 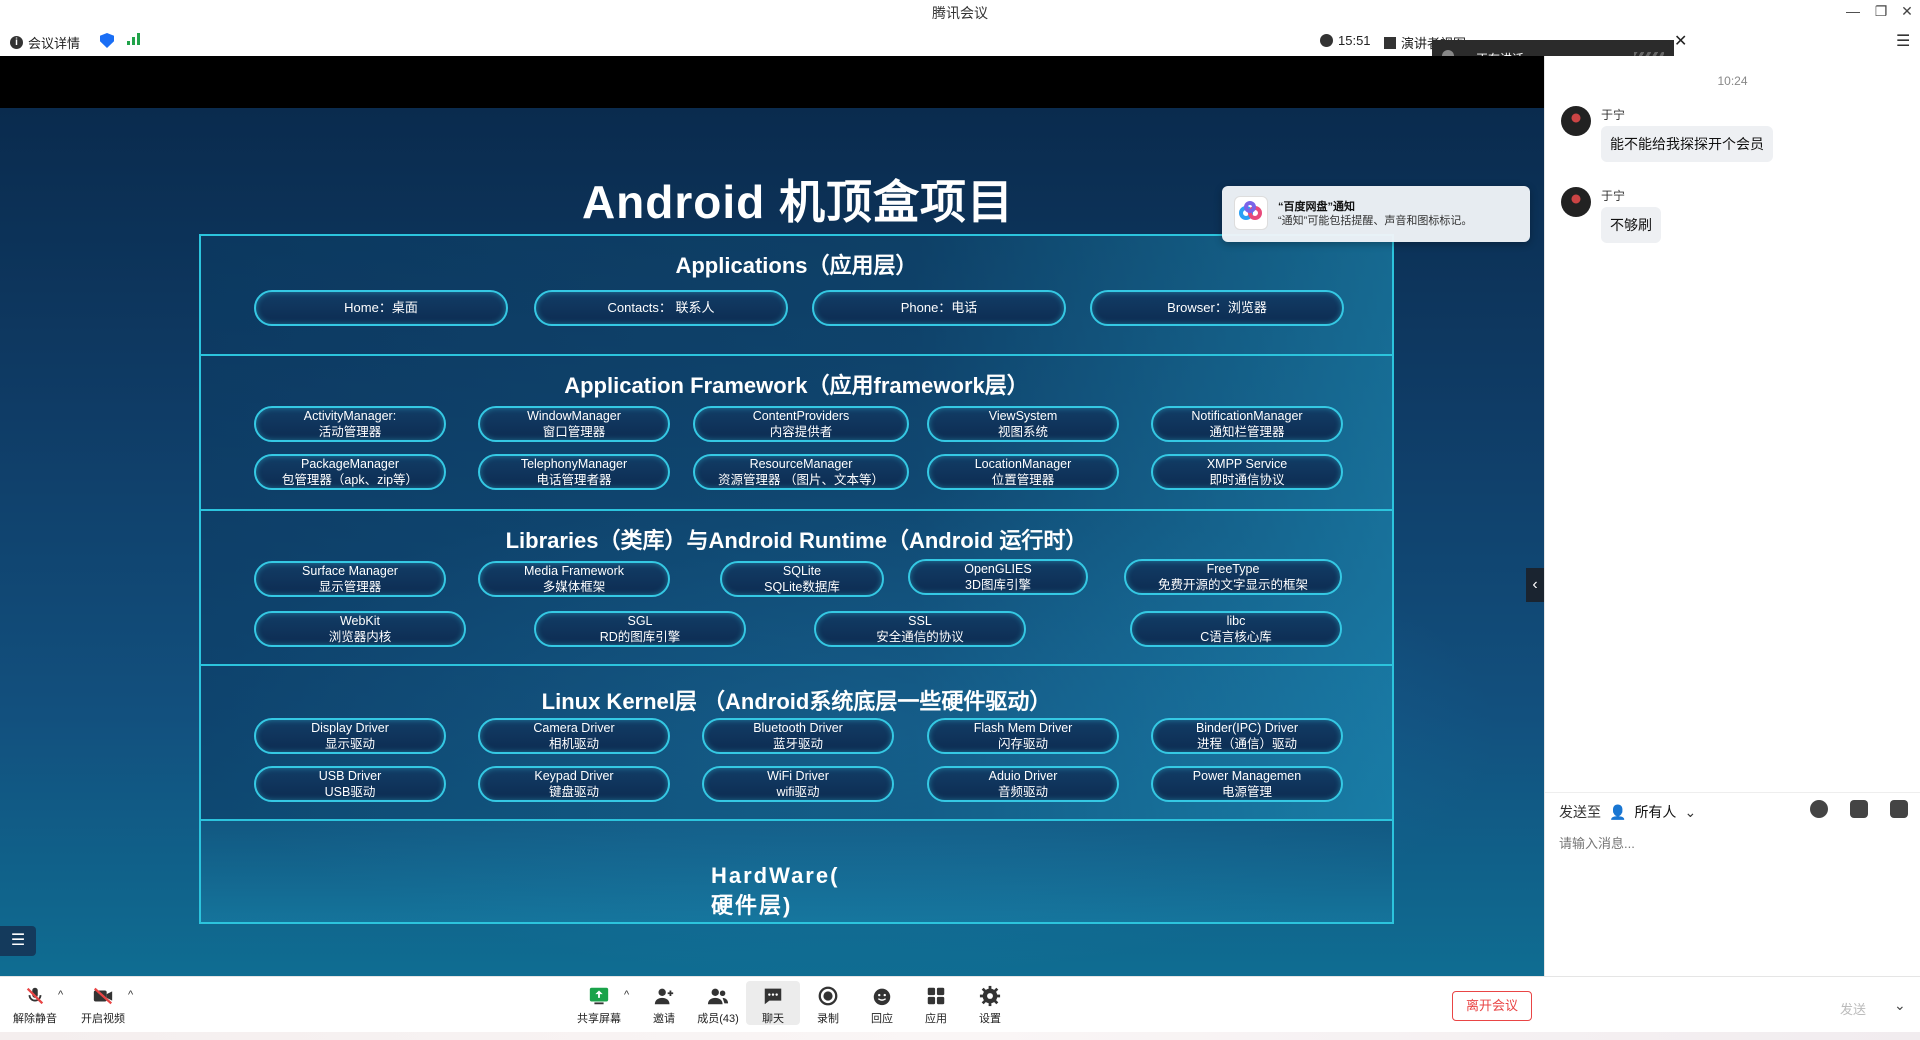 I want to click on baidu-netdisk-logo-icon, so click(x=1251, y=213).